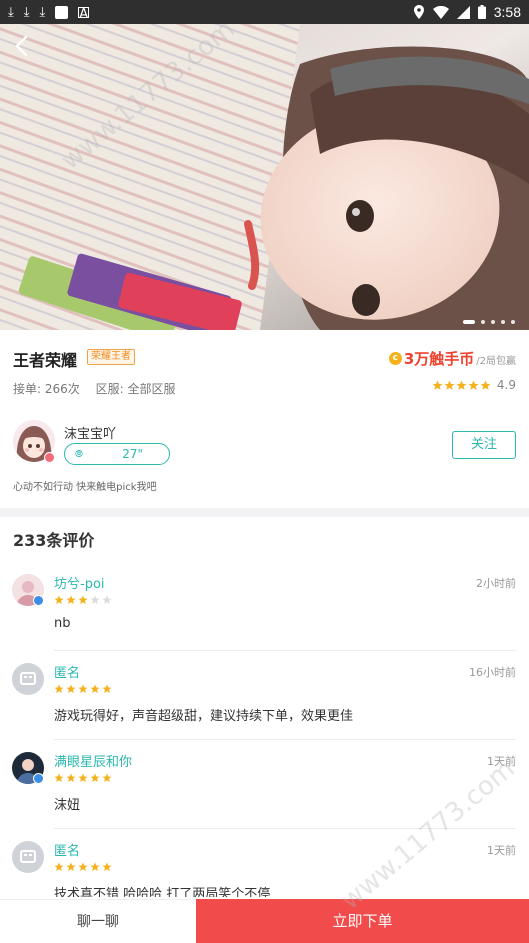  What do you see at coordinates (264, 606) in the screenshot?
I see `review-item: 坊兮-poi 2小时前 nb` at bounding box center [264, 606].